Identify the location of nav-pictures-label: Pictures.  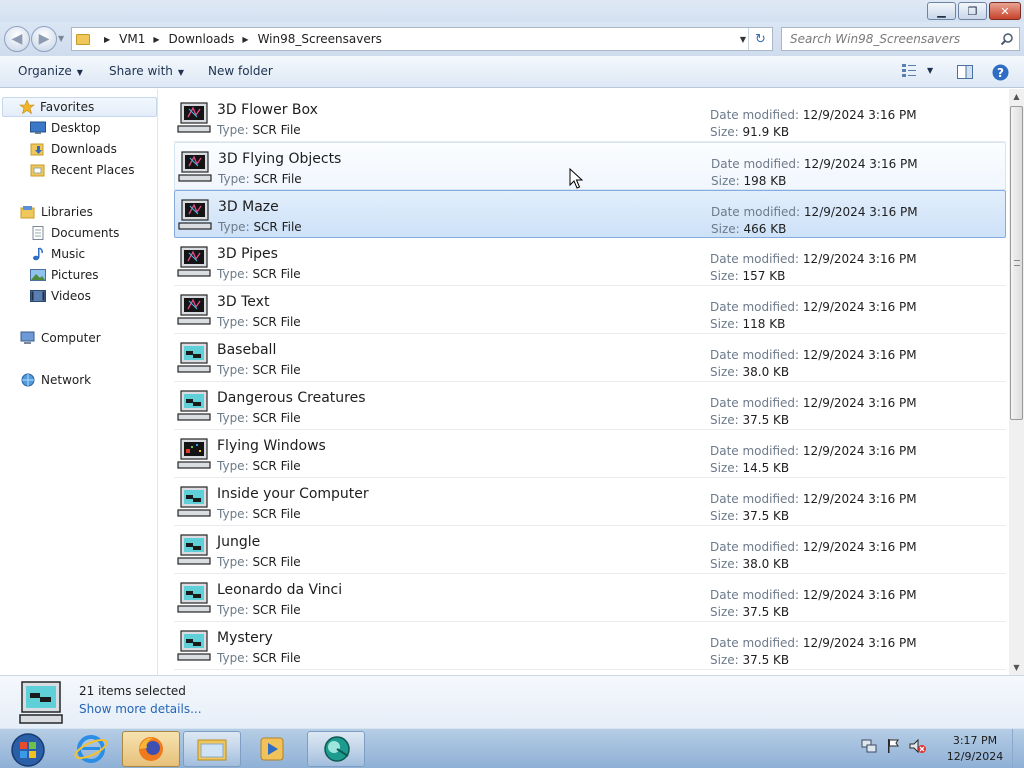
(75, 275).